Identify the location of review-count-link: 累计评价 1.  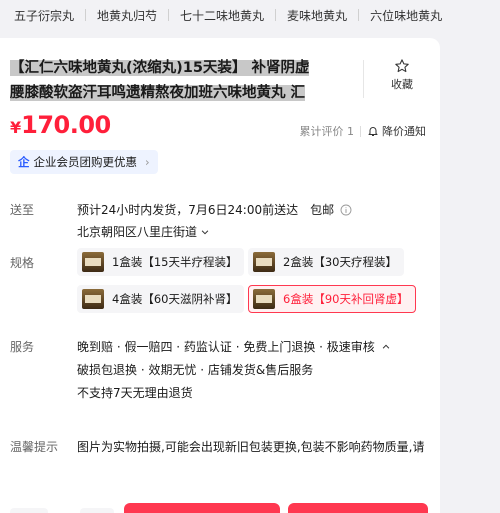
(327, 131).